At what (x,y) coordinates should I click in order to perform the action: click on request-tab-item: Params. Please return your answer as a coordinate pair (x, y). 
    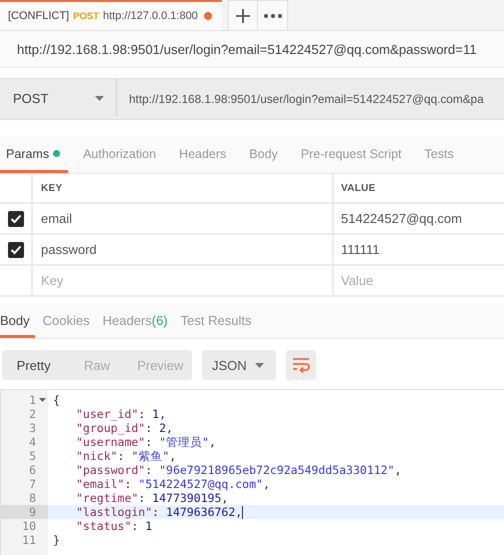
    Looking at the image, I should click on (34, 155).